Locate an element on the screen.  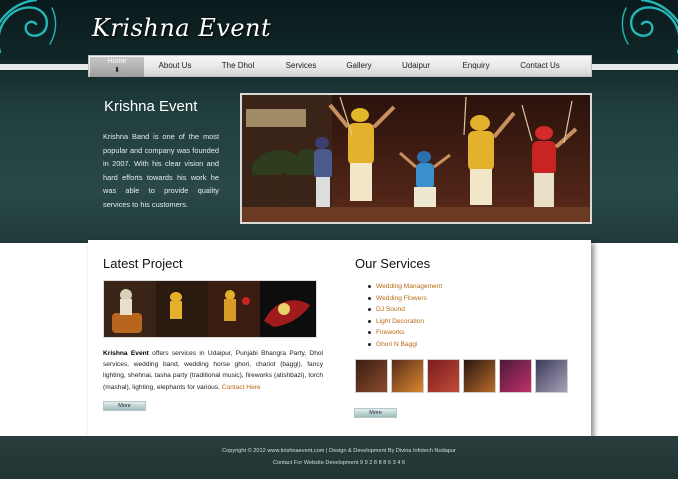
latest-project-image is located at coordinates (210, 309).